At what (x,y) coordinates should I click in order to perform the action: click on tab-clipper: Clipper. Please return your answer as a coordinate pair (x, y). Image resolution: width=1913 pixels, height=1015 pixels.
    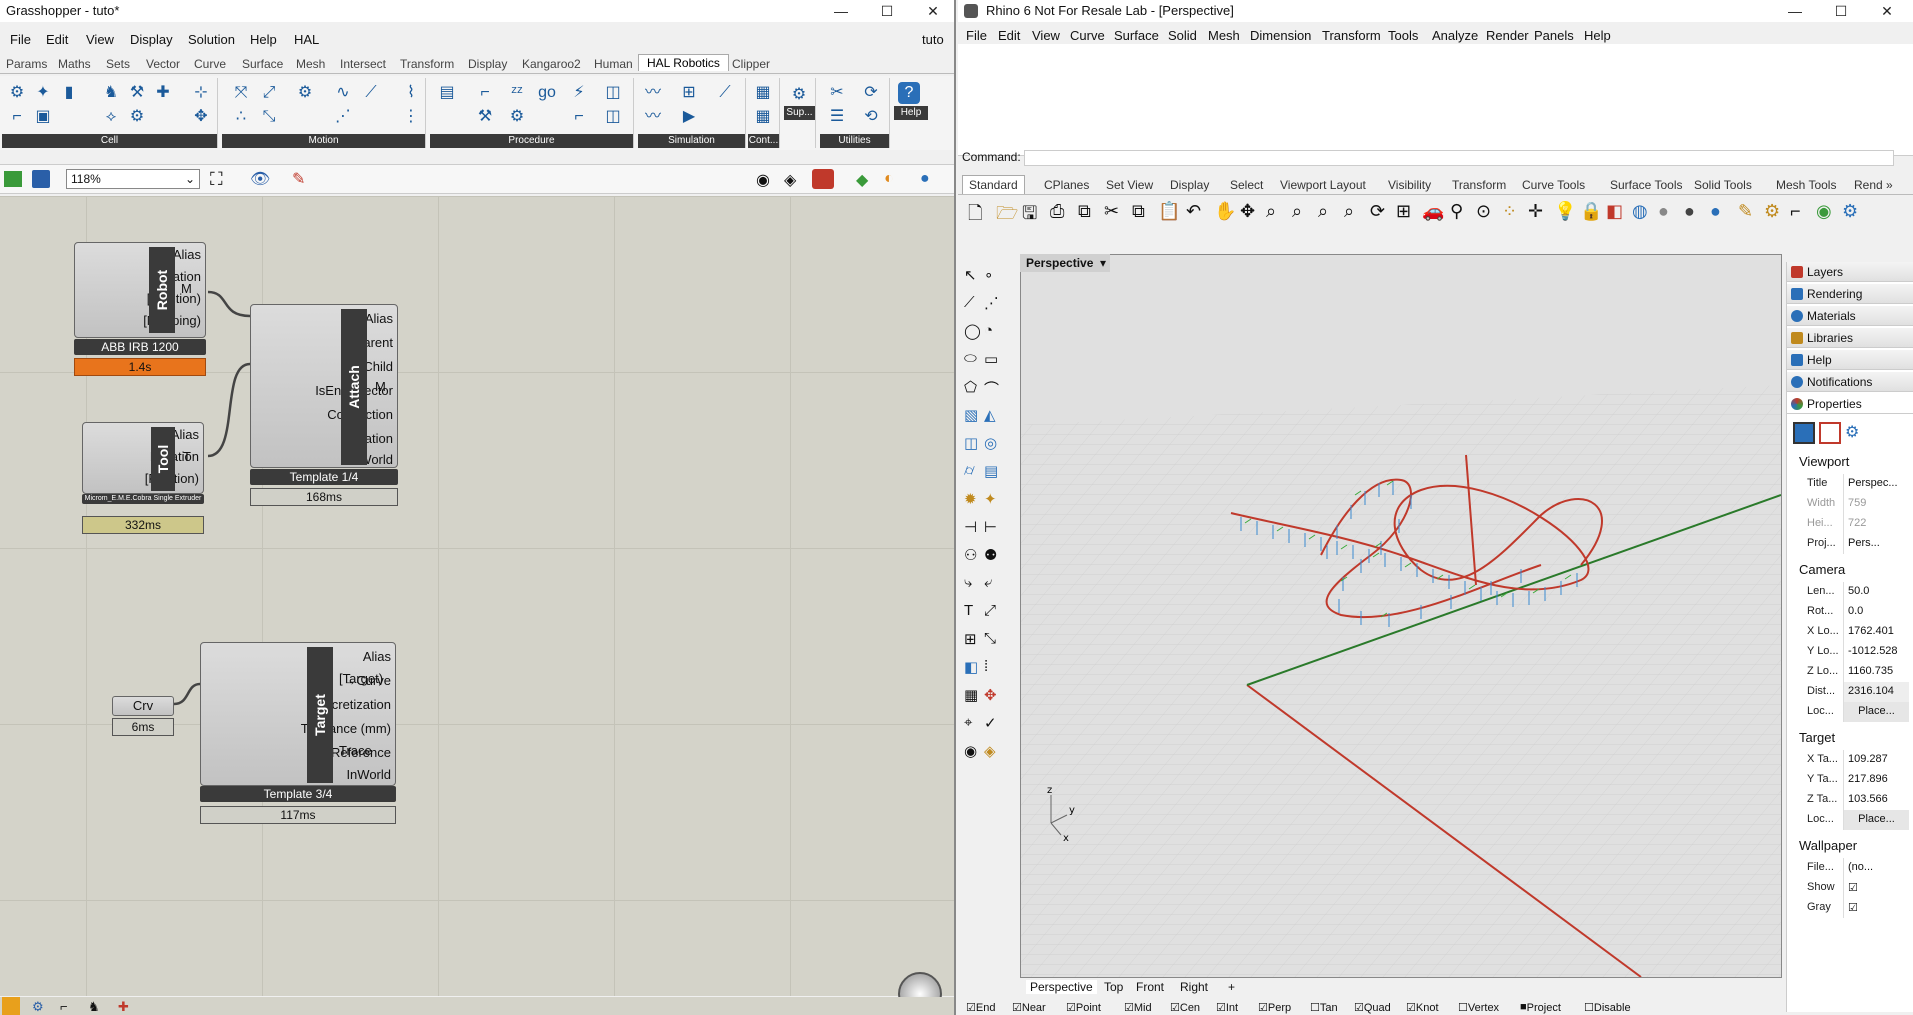
    Looking at the image, I should click on (751, 64).